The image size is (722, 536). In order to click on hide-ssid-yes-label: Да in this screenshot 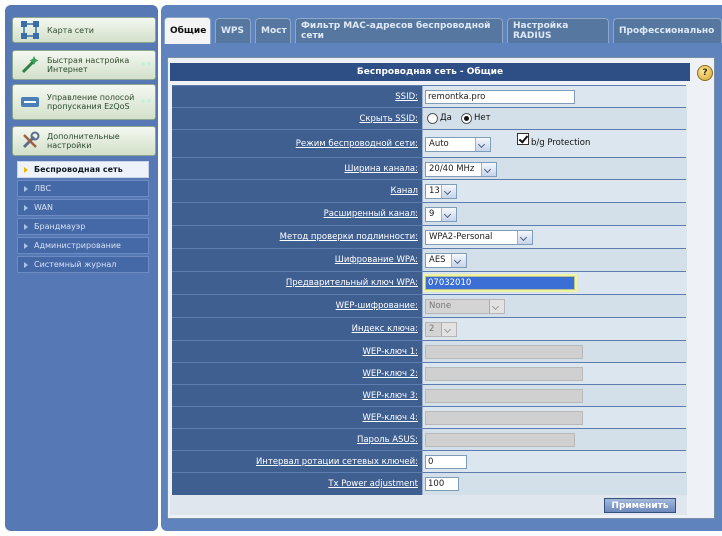, I will do `click(446, 118)`.